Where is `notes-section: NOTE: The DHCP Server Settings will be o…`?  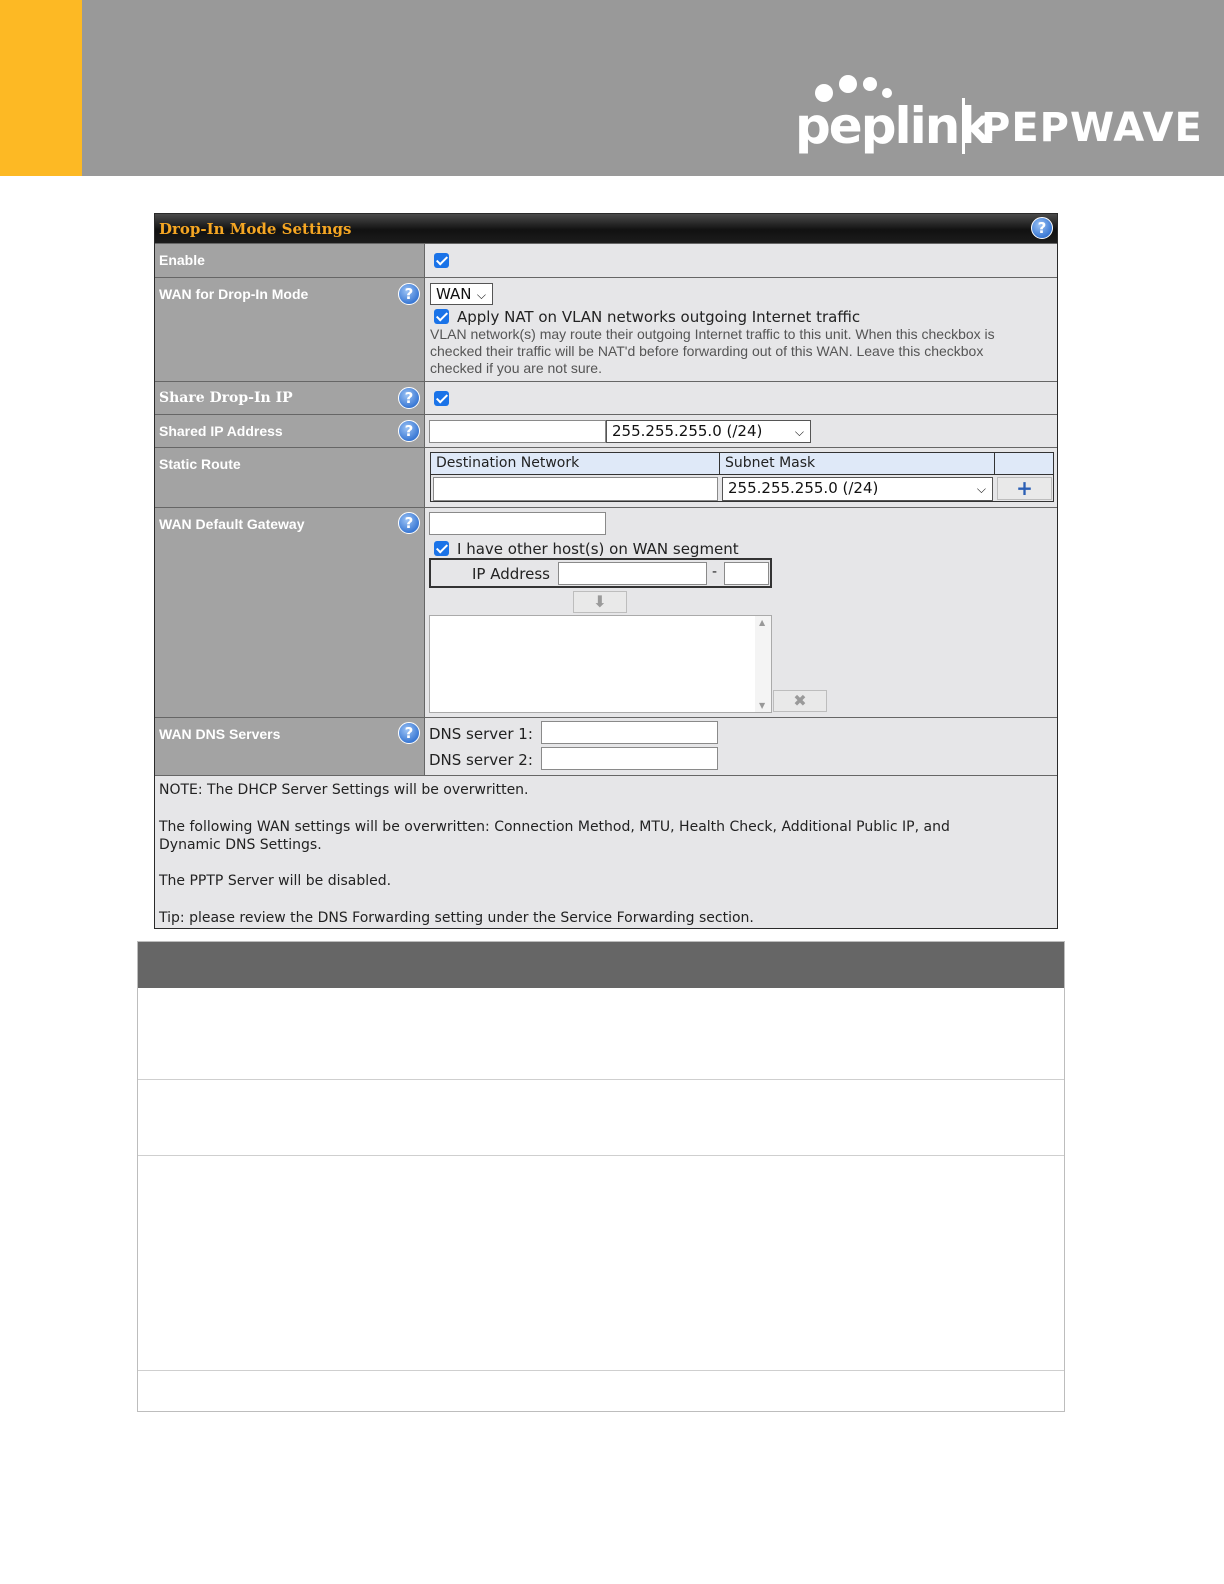 notes-section: NOTE: The DHCP Server Settings will be o… is located at coordinates (606, 851).